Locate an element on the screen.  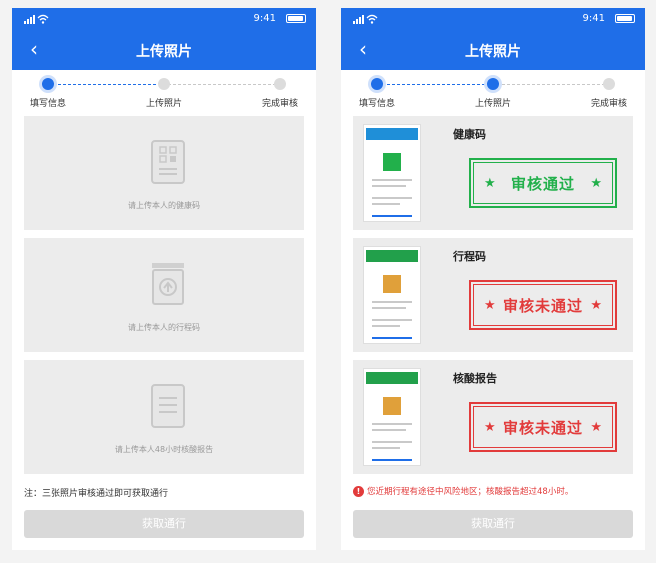
upload-card-health-code: 请上传本人的健康码 is located at coordinates (164, 173).